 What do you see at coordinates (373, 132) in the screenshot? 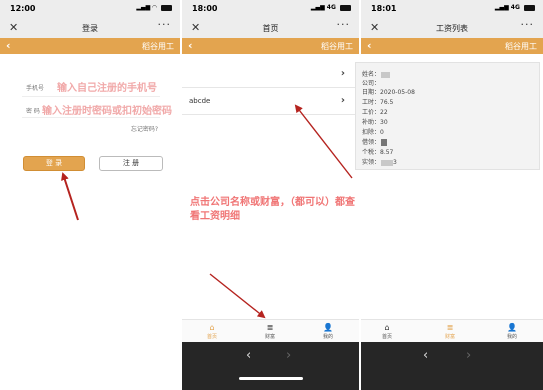
I see `deduct-row: 扣除：0` at bounding box center [373, 132].